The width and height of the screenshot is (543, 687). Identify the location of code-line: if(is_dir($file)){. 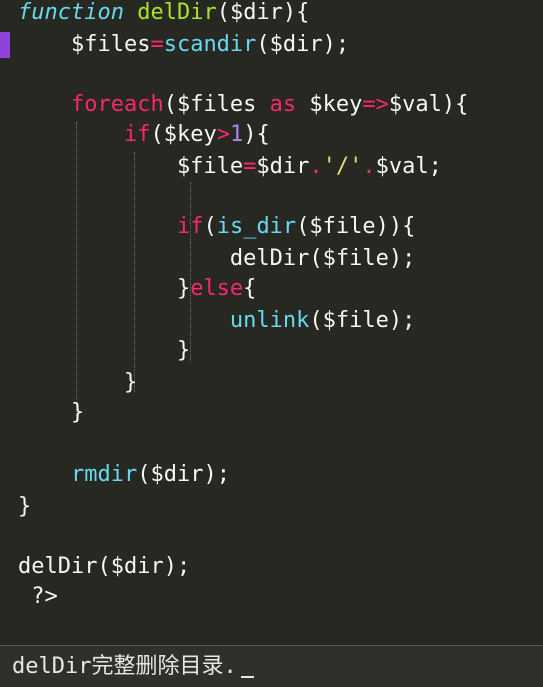
(216, 227).